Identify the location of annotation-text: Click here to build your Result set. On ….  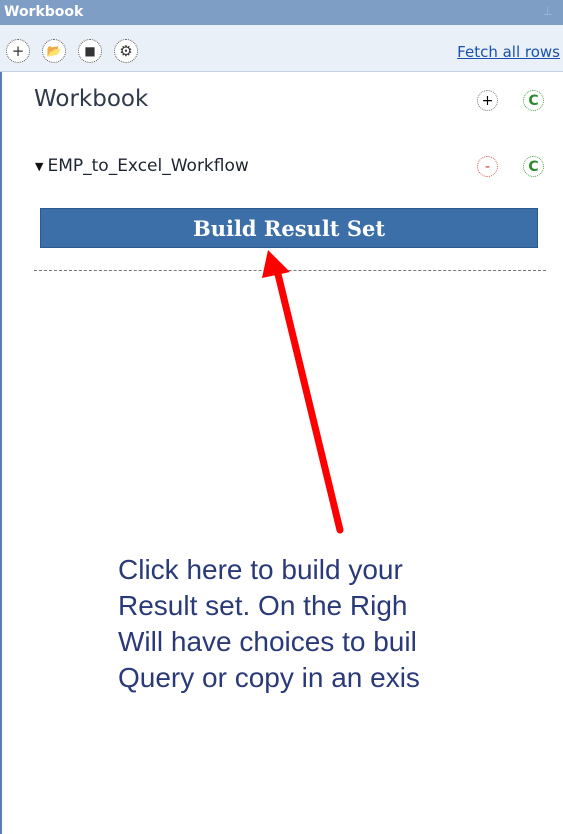
(340, 624).